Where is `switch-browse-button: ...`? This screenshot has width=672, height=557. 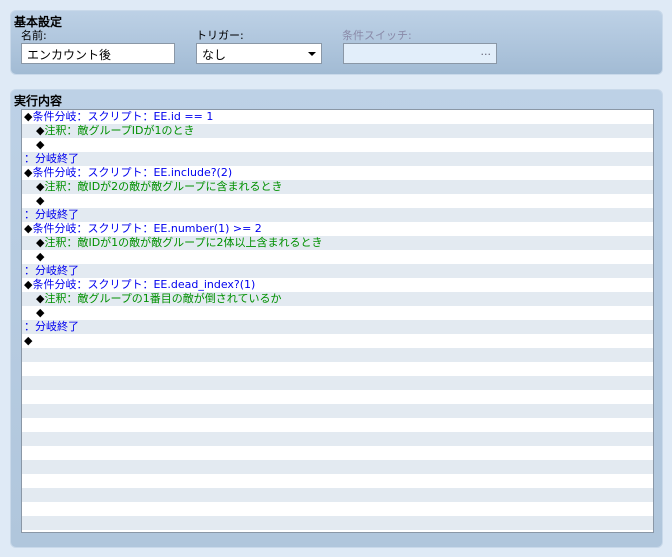
switch-browse-button: ... is located at coordinates (486, 51).